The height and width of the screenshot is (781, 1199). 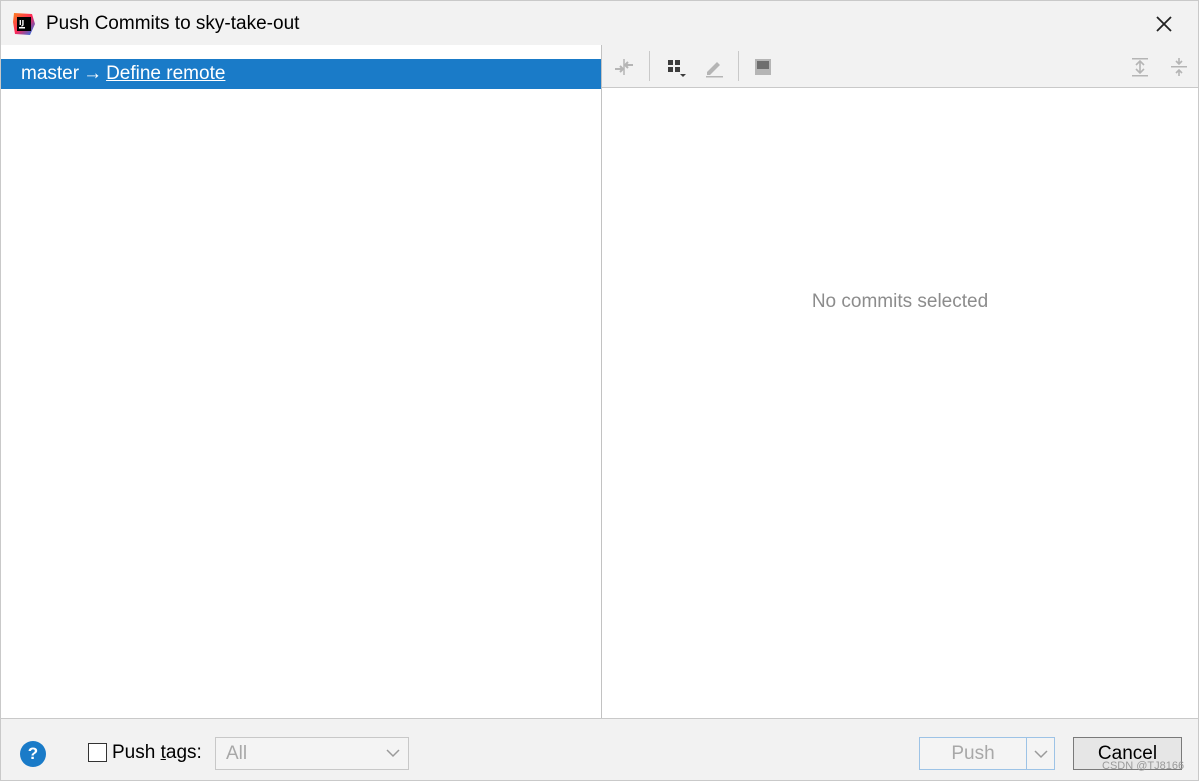 What do you see at coordinates (173, 23) in the screenshot?
I see `window-title: Push Commits to sky-take-out` at bounding box center [173, 23].